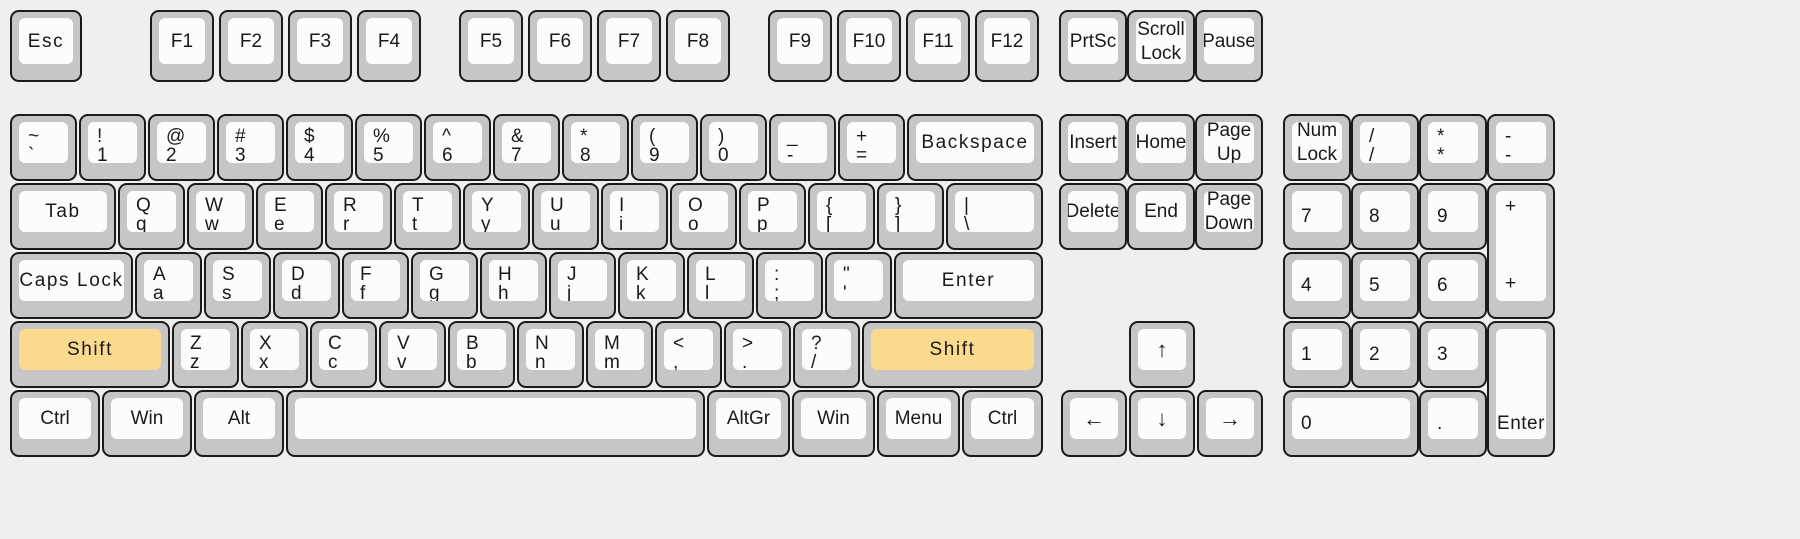 The width and height of the screenshot is (1800, 539). Describe the element at coordinates (220, 216) in the screenshot. I see `key-key-w: Ww` at that location.